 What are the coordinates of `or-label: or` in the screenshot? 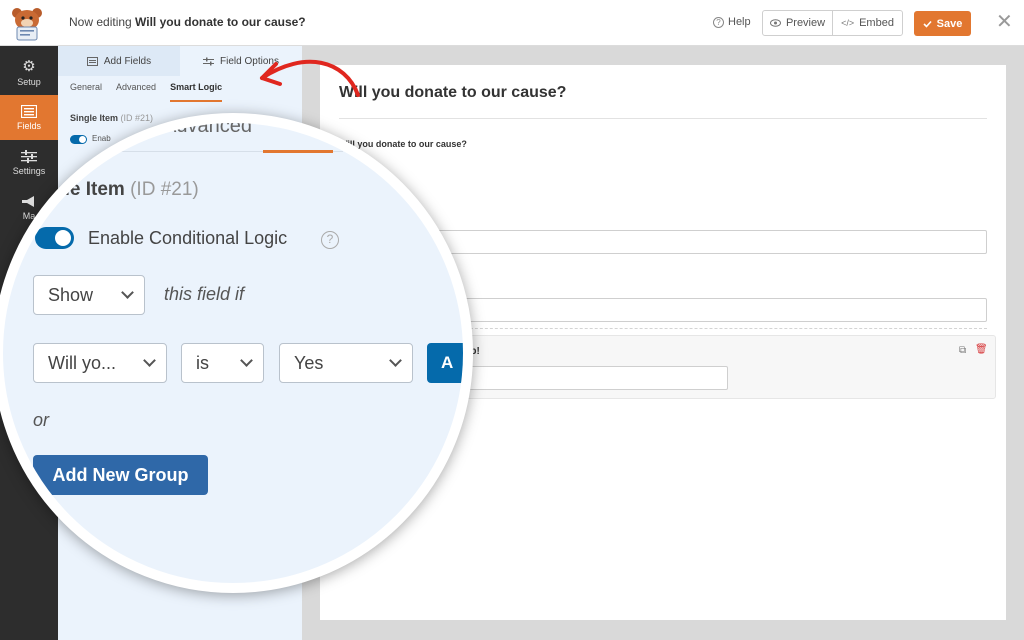 It's located at (41, 420).